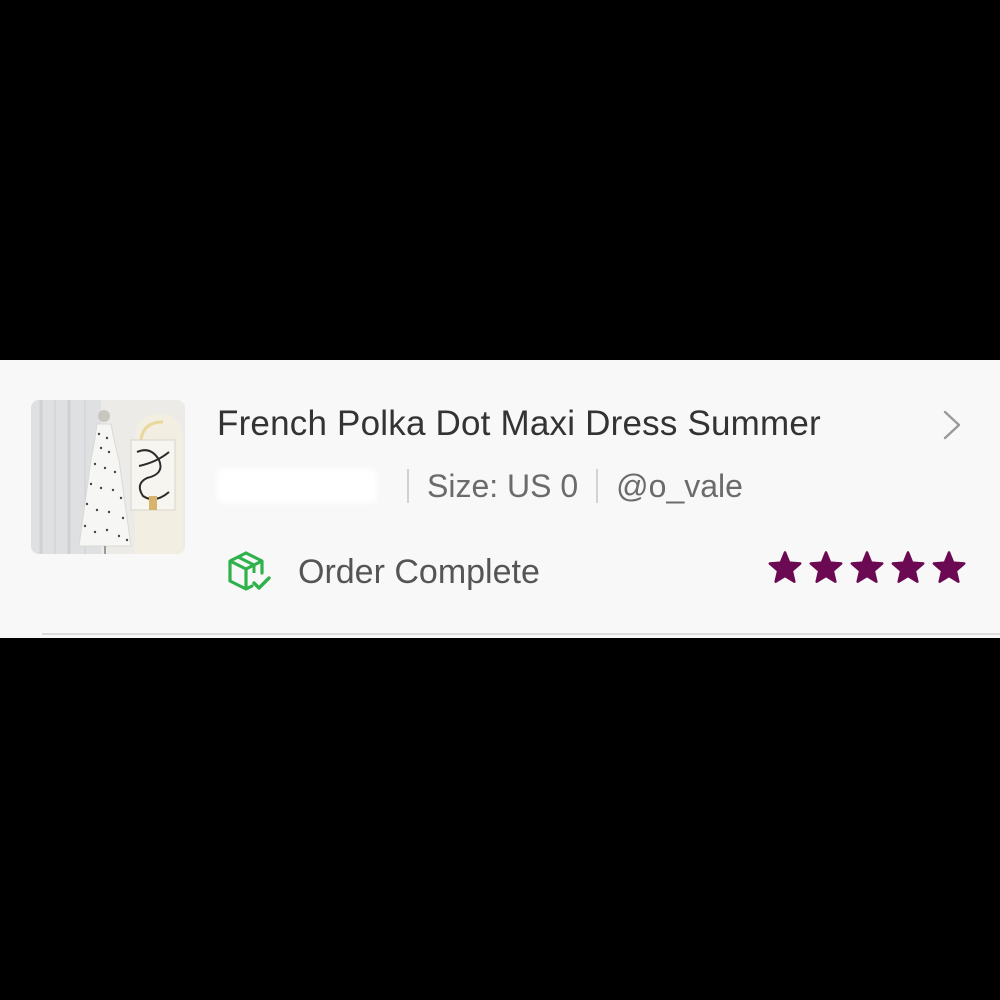  I want to click on order-status: Order Complete, so click(383, 572).